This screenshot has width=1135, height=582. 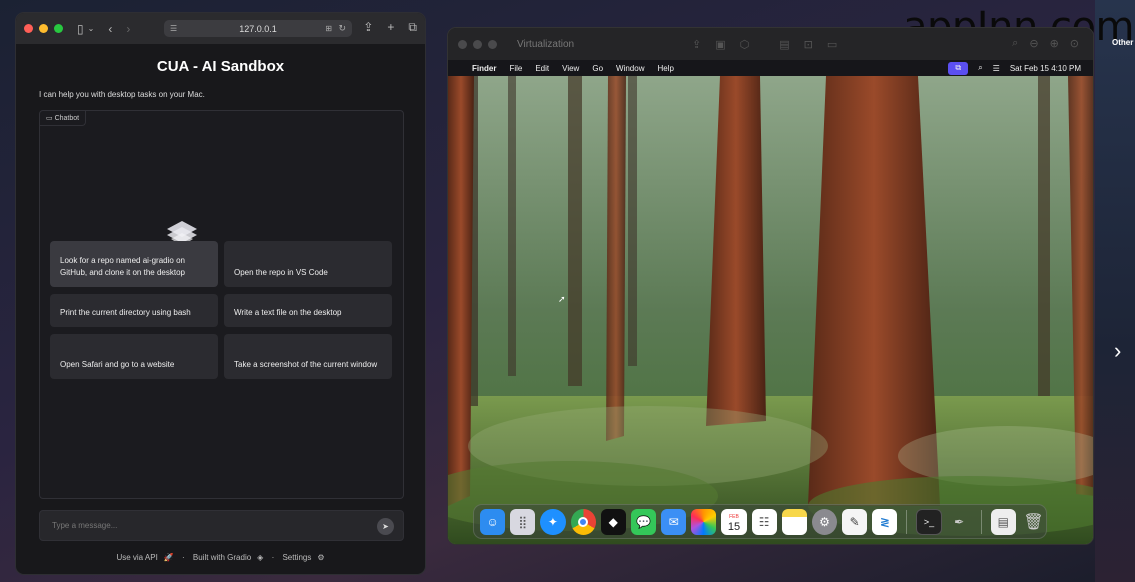 What do you see at coordinates (1122, 351) in the screenshot?
I see `chevron-right-icon: ›` at bounding box center [1122, 351].